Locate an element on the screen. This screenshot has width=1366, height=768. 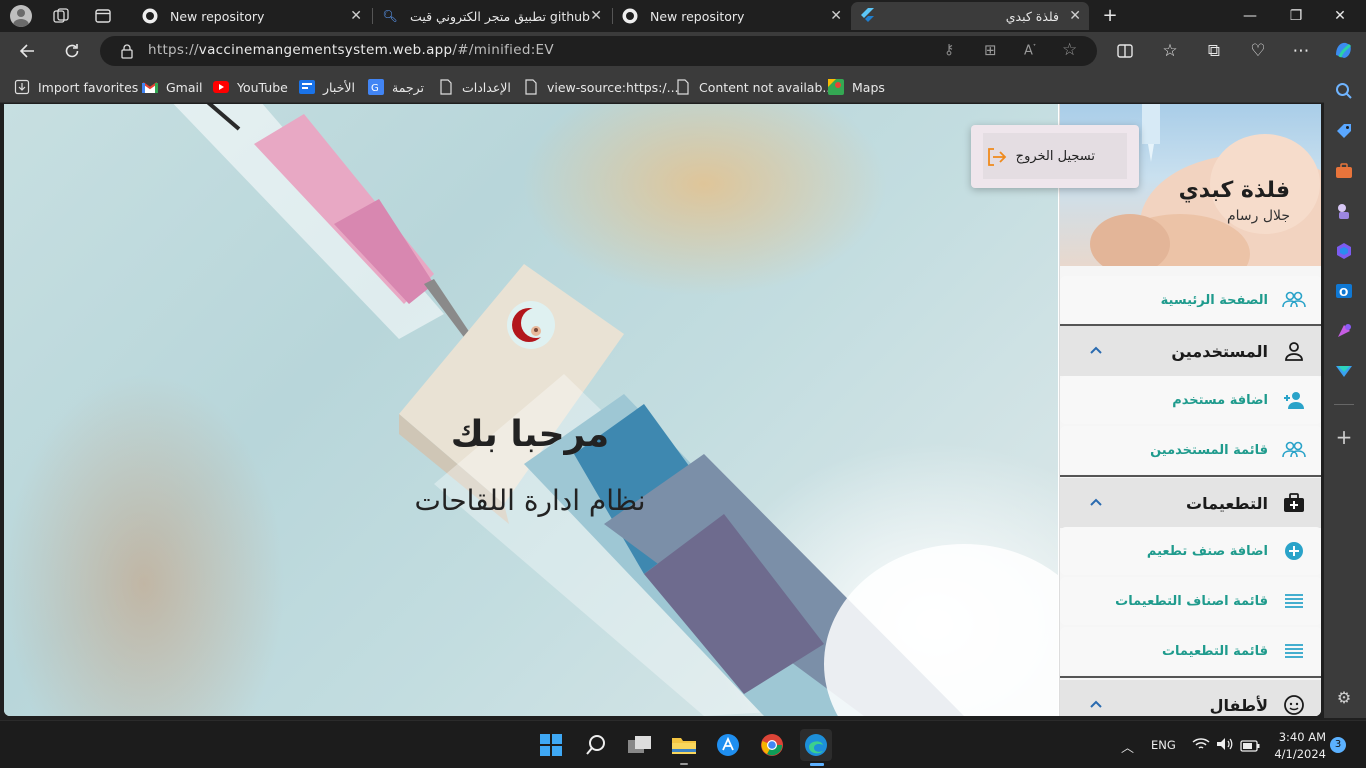
app-logo is located at coordinates (531, 325).